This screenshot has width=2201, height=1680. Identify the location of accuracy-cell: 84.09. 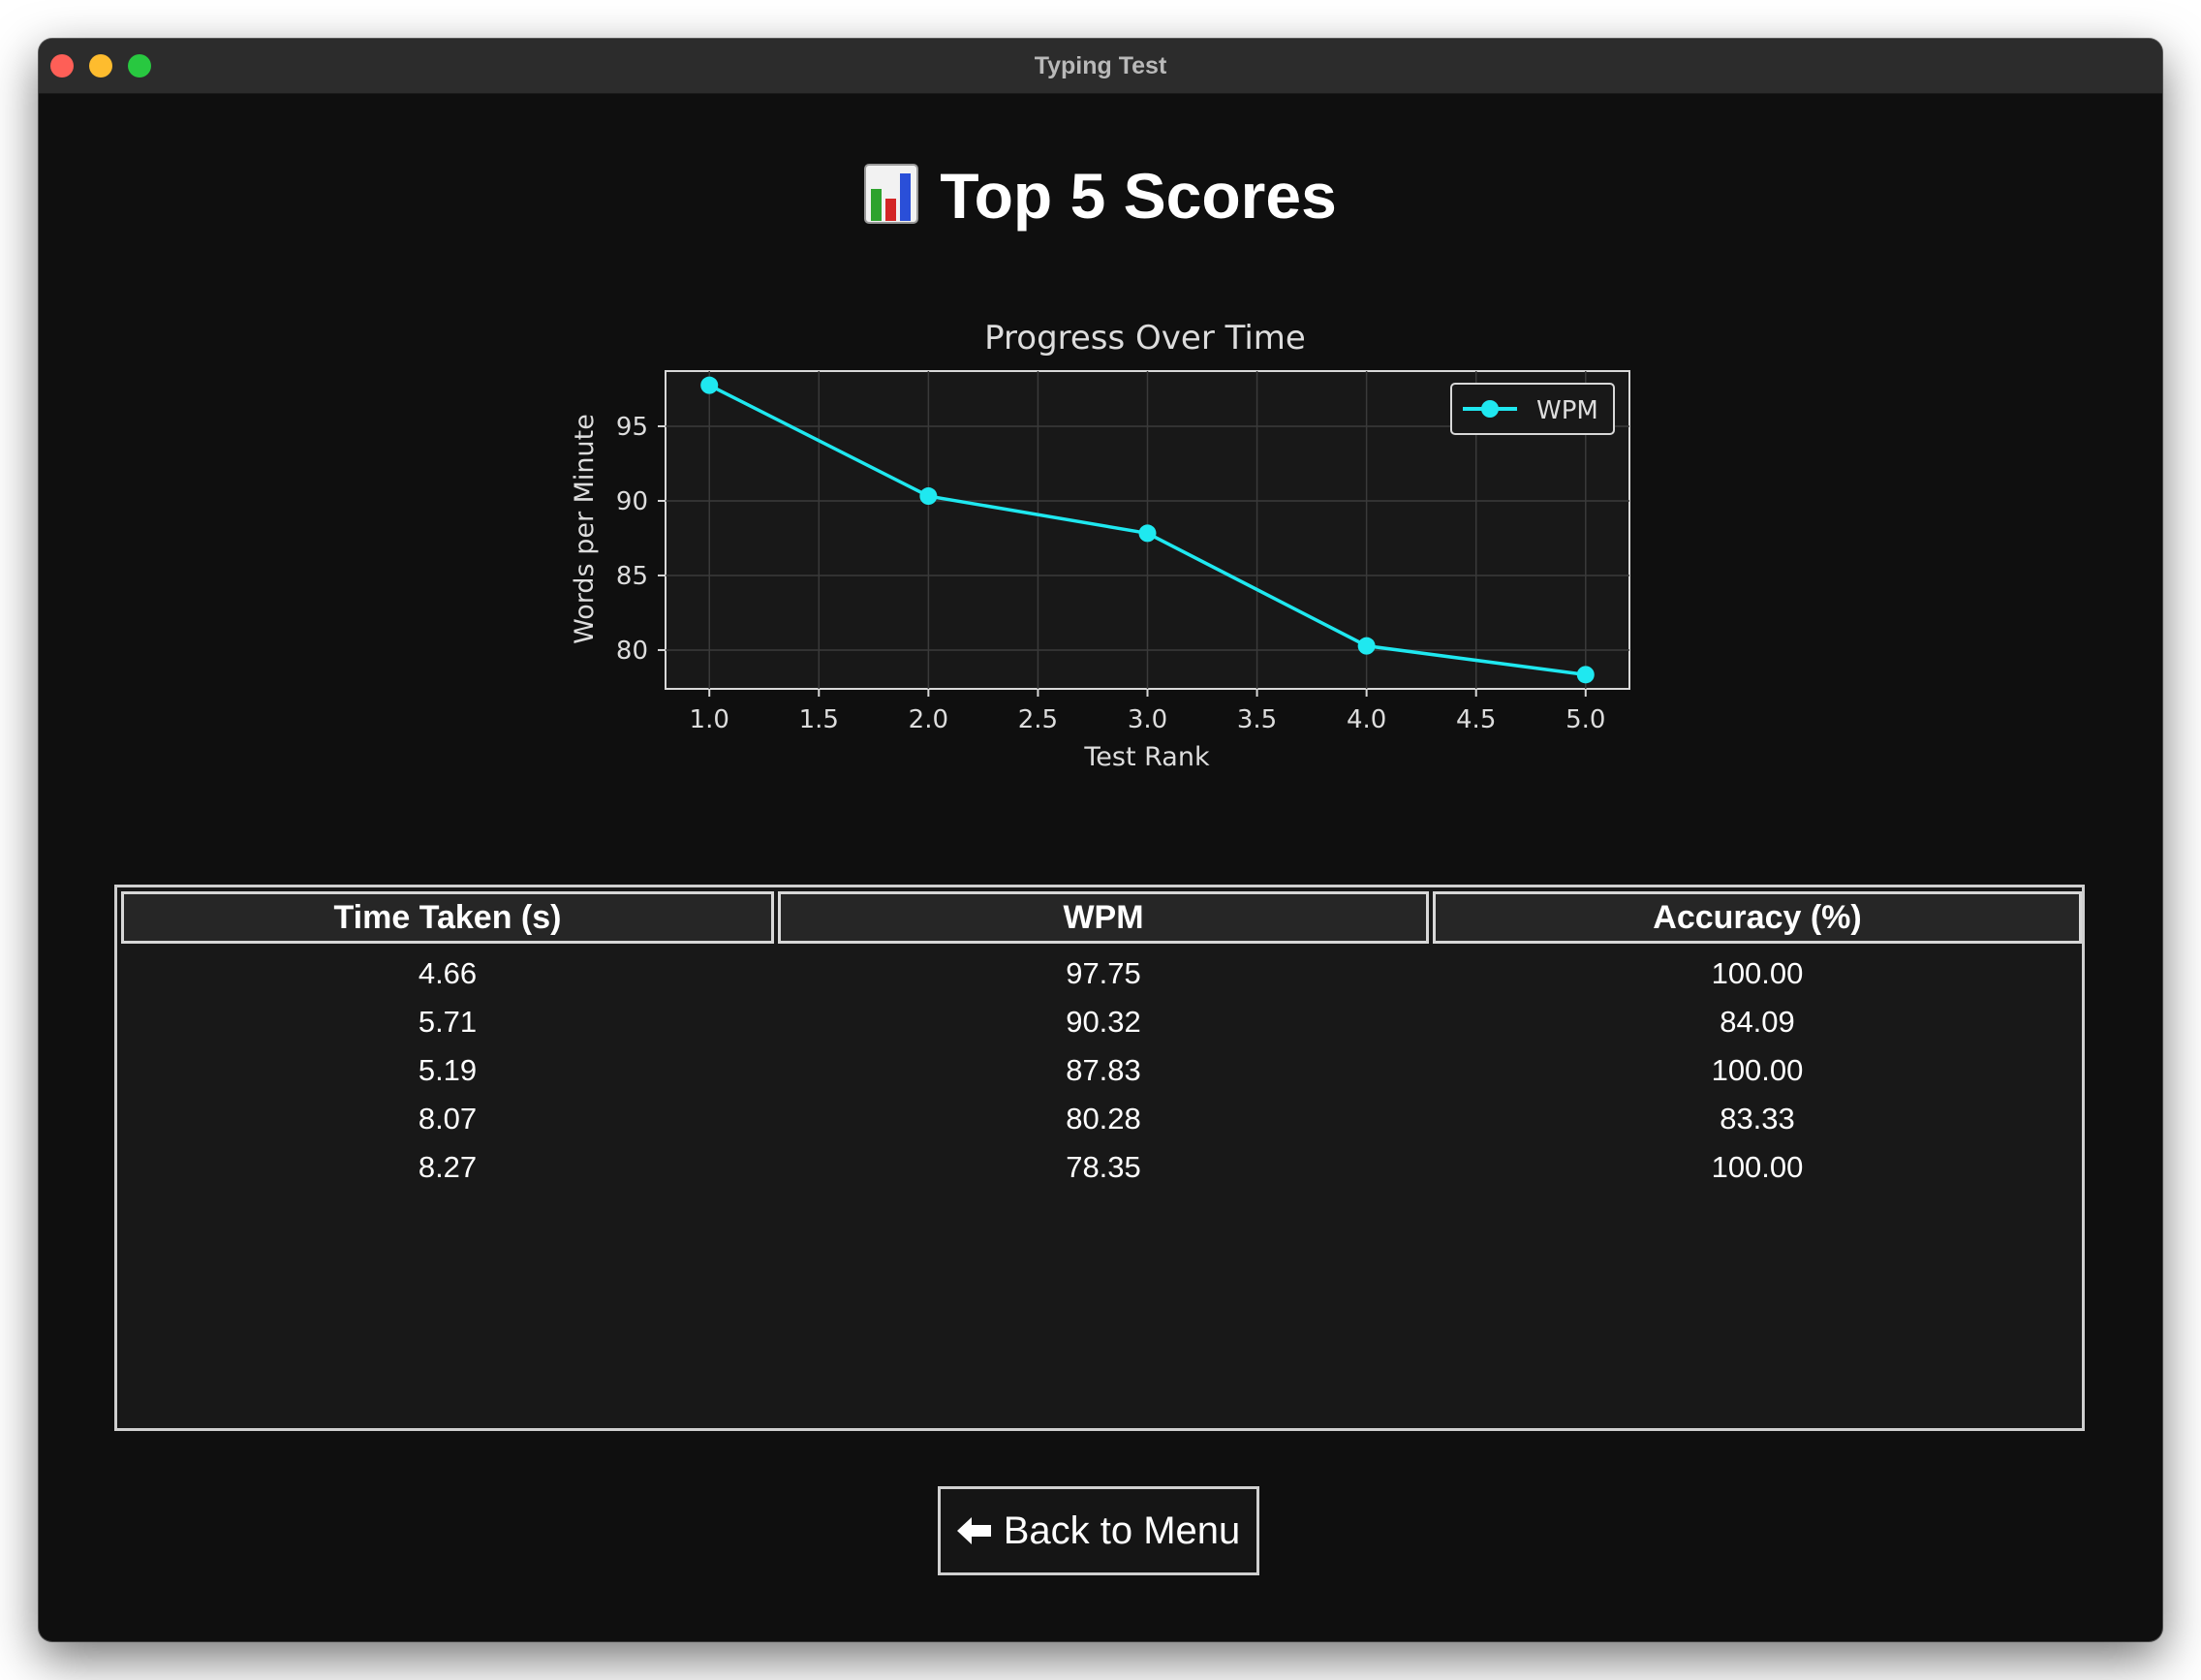
(1757, 1022).